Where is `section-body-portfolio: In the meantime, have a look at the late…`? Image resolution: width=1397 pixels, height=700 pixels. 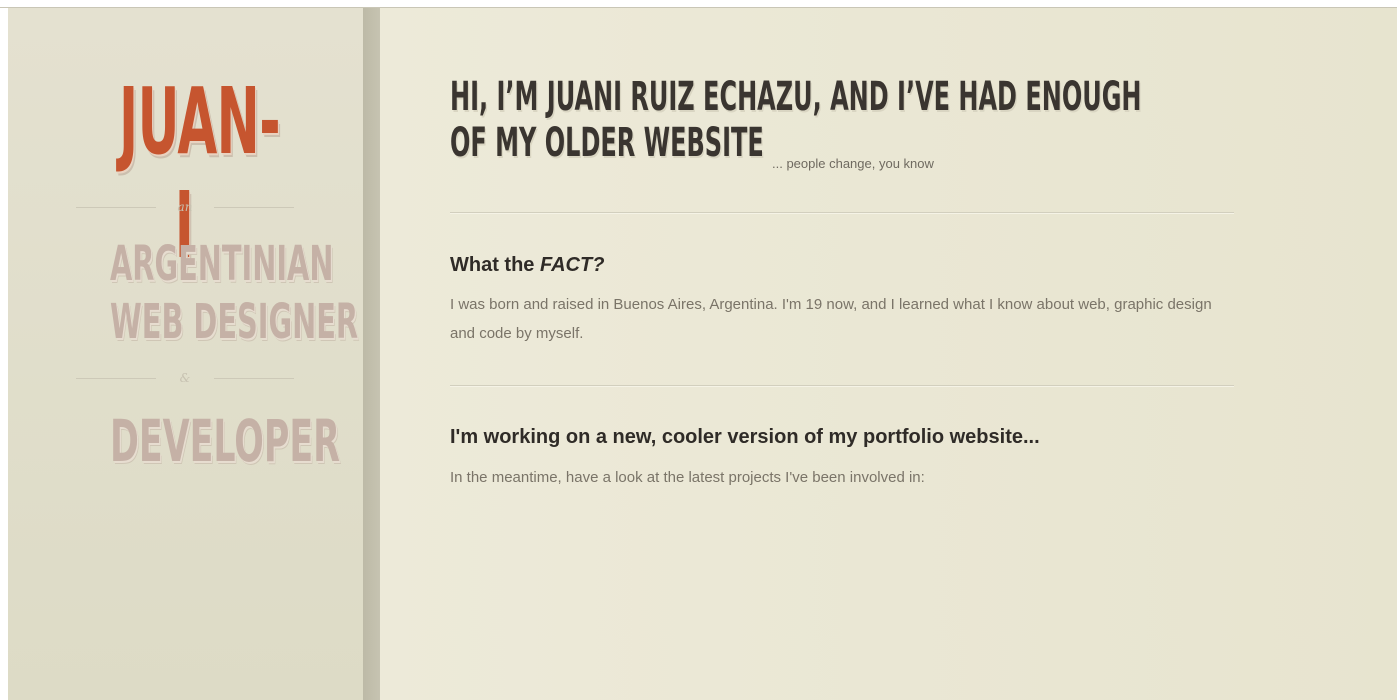 section-body-portfolio: In the meantime, have a look at the late… is located at coordinates (687, 477).